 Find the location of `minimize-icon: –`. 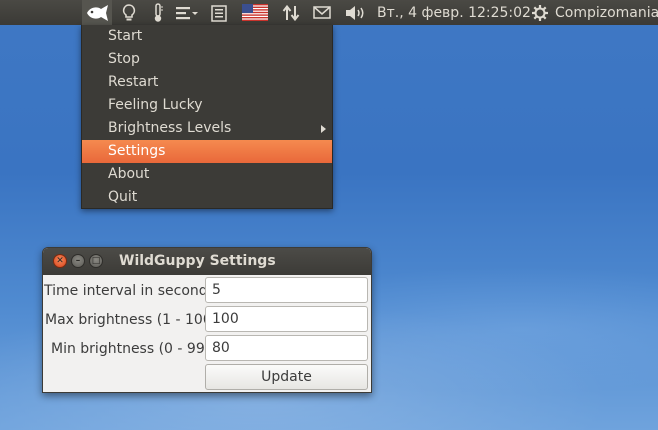

minimize-icon: – is located at coordinates (78, 260).